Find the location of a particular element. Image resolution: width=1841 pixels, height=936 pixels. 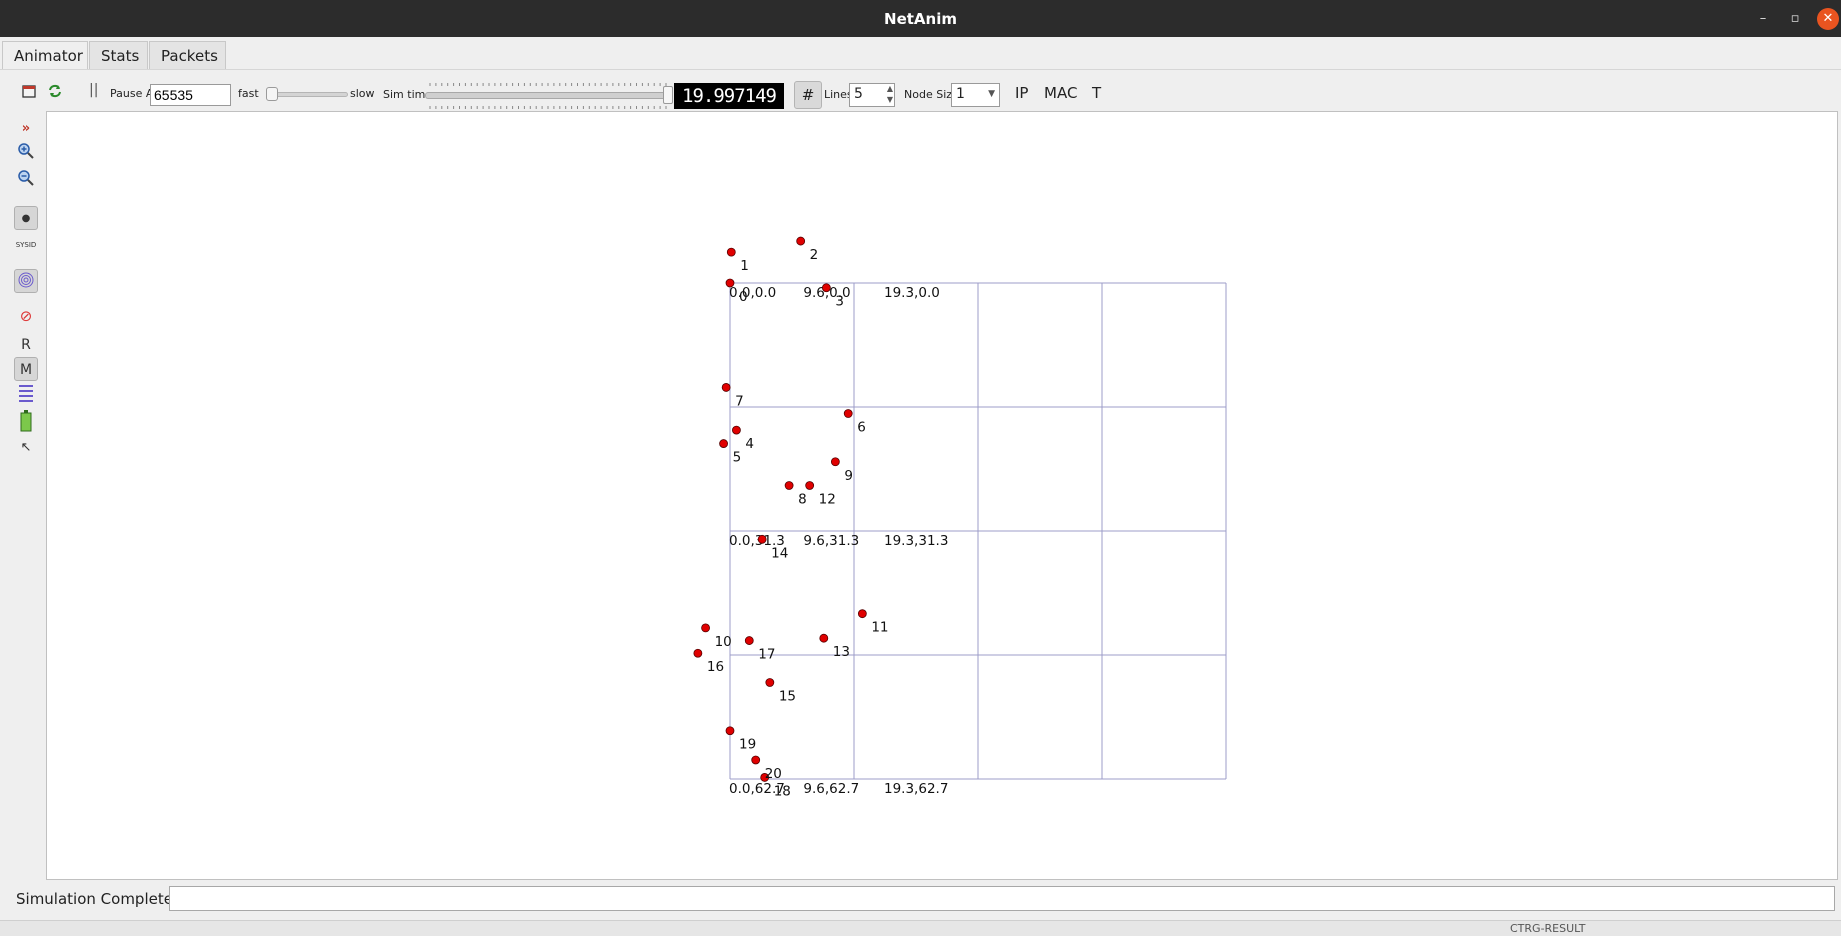

sysid-toggle: SYSID is located at coordinates (26, 245).